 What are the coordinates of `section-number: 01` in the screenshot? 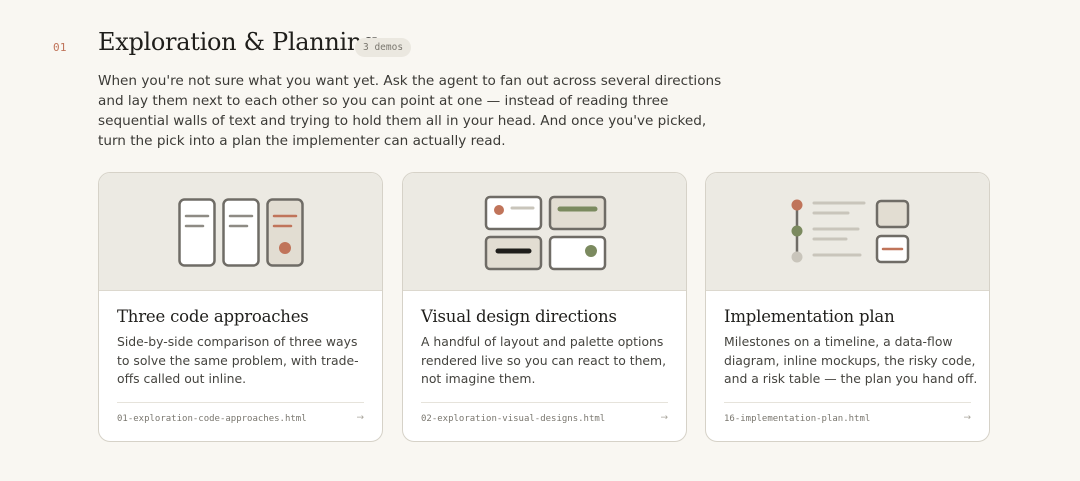 It's located at (60, 47).